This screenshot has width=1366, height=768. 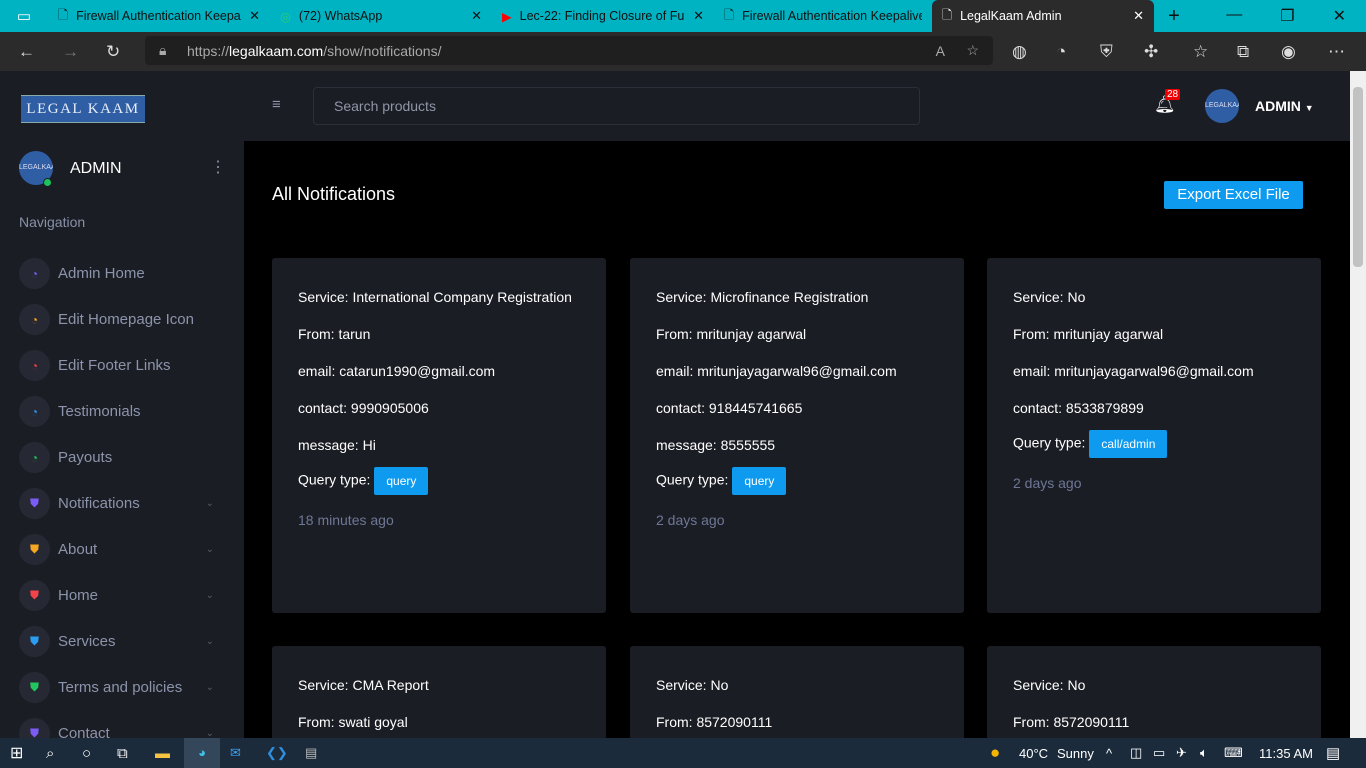 What do you see at coordinates (439, 487) in the screenshot?
I see `card-query-type: Query type: query` at bounding box center [439, 487].